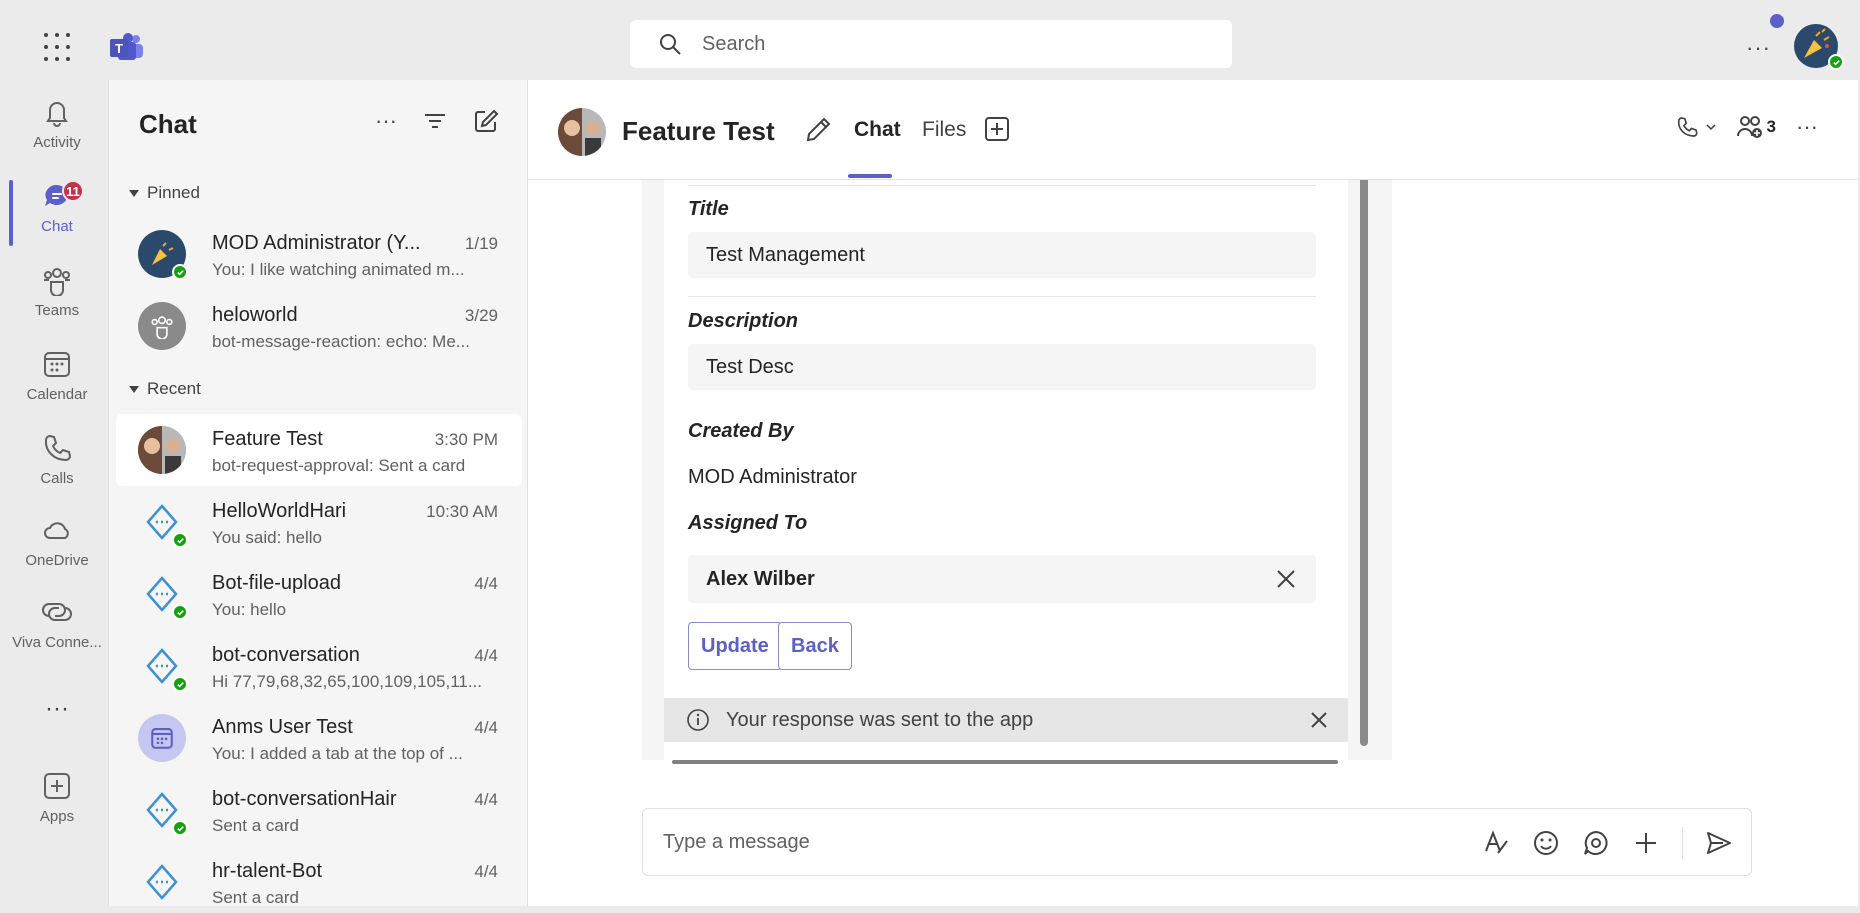 This screenshot has height=913, width=1860. I want to click on bell-icon, so click(57, 114).